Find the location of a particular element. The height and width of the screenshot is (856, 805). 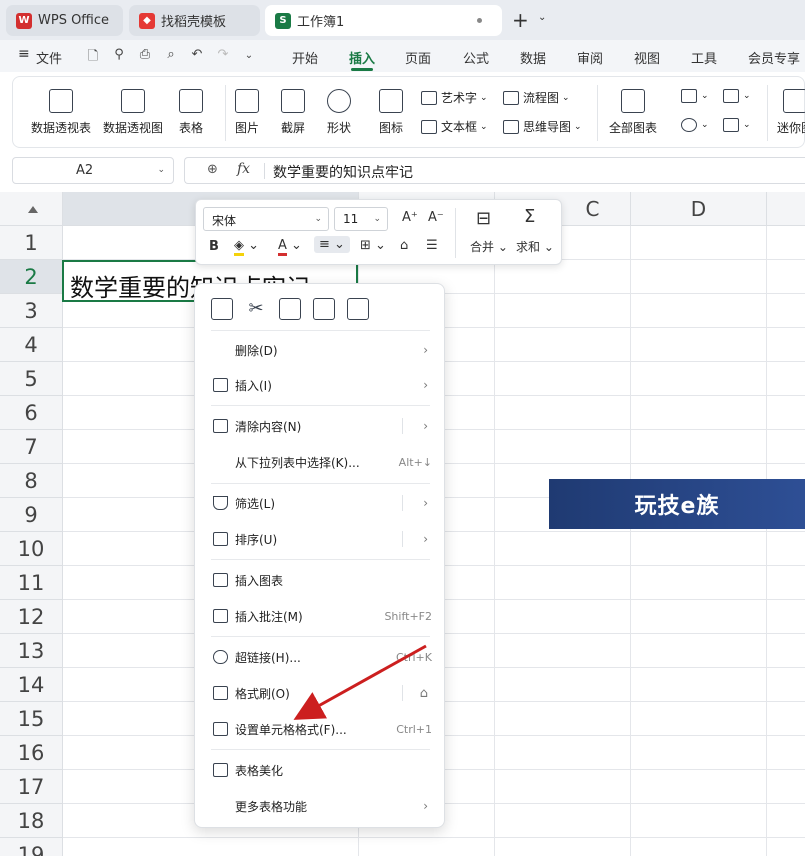

menu-file: 文件 is located at coordinates (49, 57).